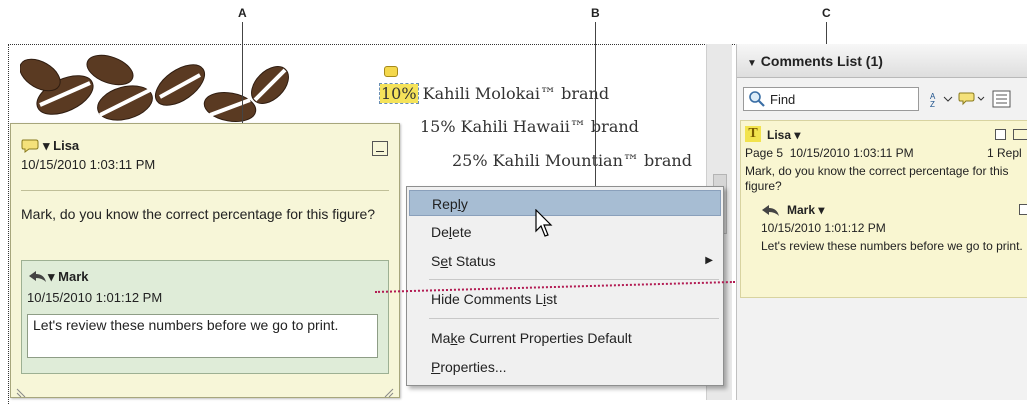 The image size is (1027, 404). What do you see at coordinates (709, 260) in the screenshot?
I see `submenu-arrow-icon: ▶` at bounding box center [709, 260].